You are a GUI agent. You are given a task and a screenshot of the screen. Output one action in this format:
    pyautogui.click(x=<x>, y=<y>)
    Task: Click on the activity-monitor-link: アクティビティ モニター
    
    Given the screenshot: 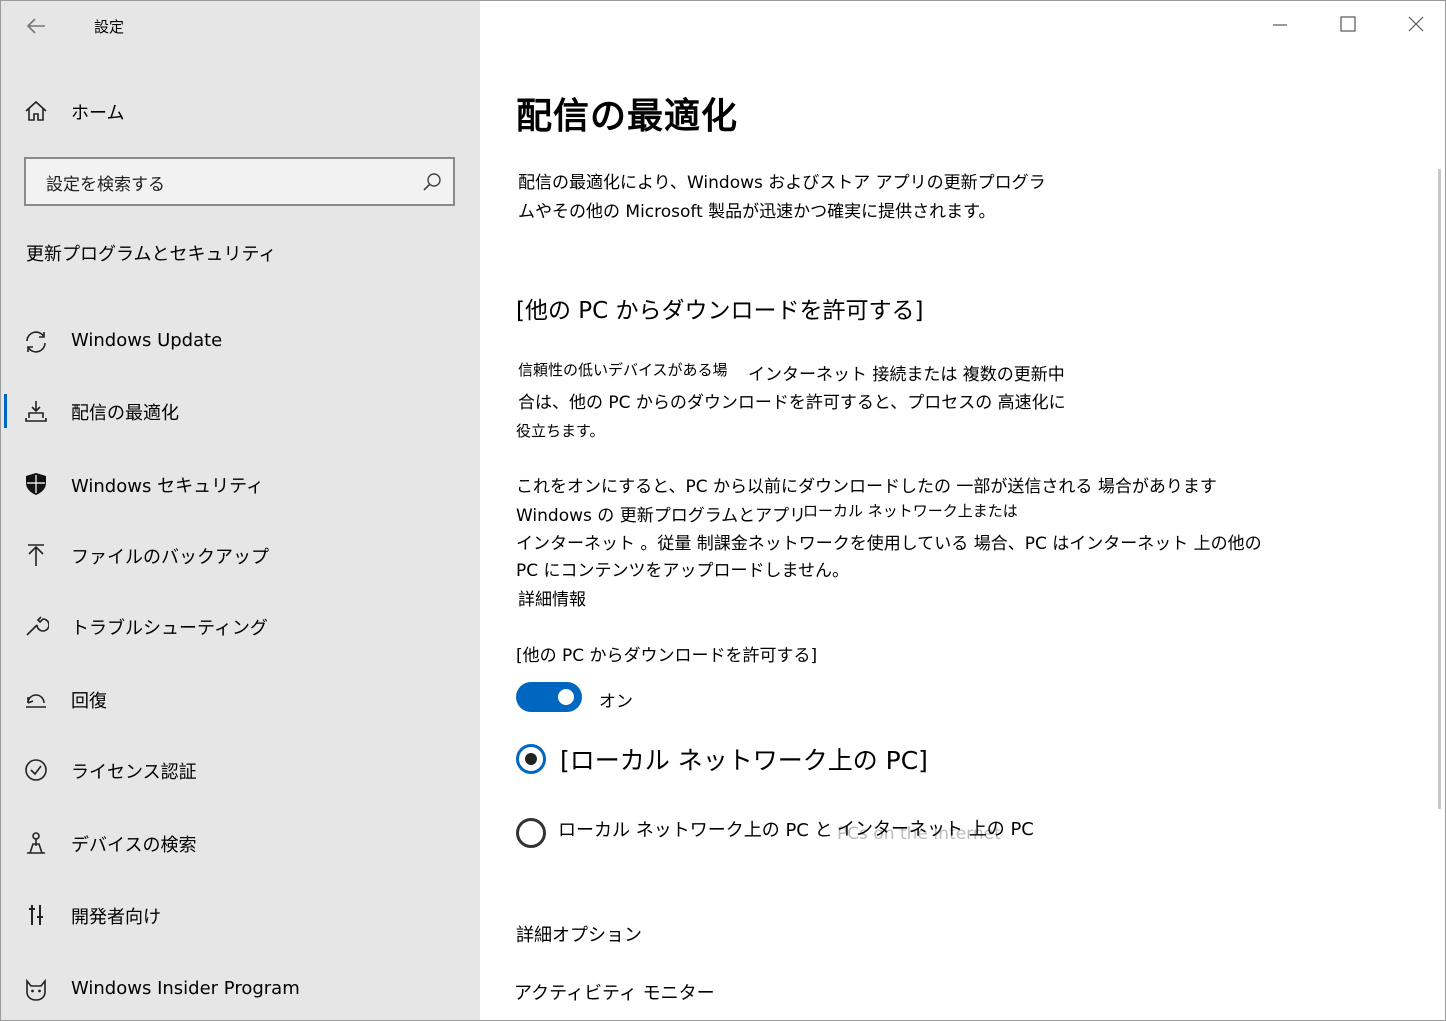 What is the action you would take?
    pyautogui.click(x=614, y=992)
    